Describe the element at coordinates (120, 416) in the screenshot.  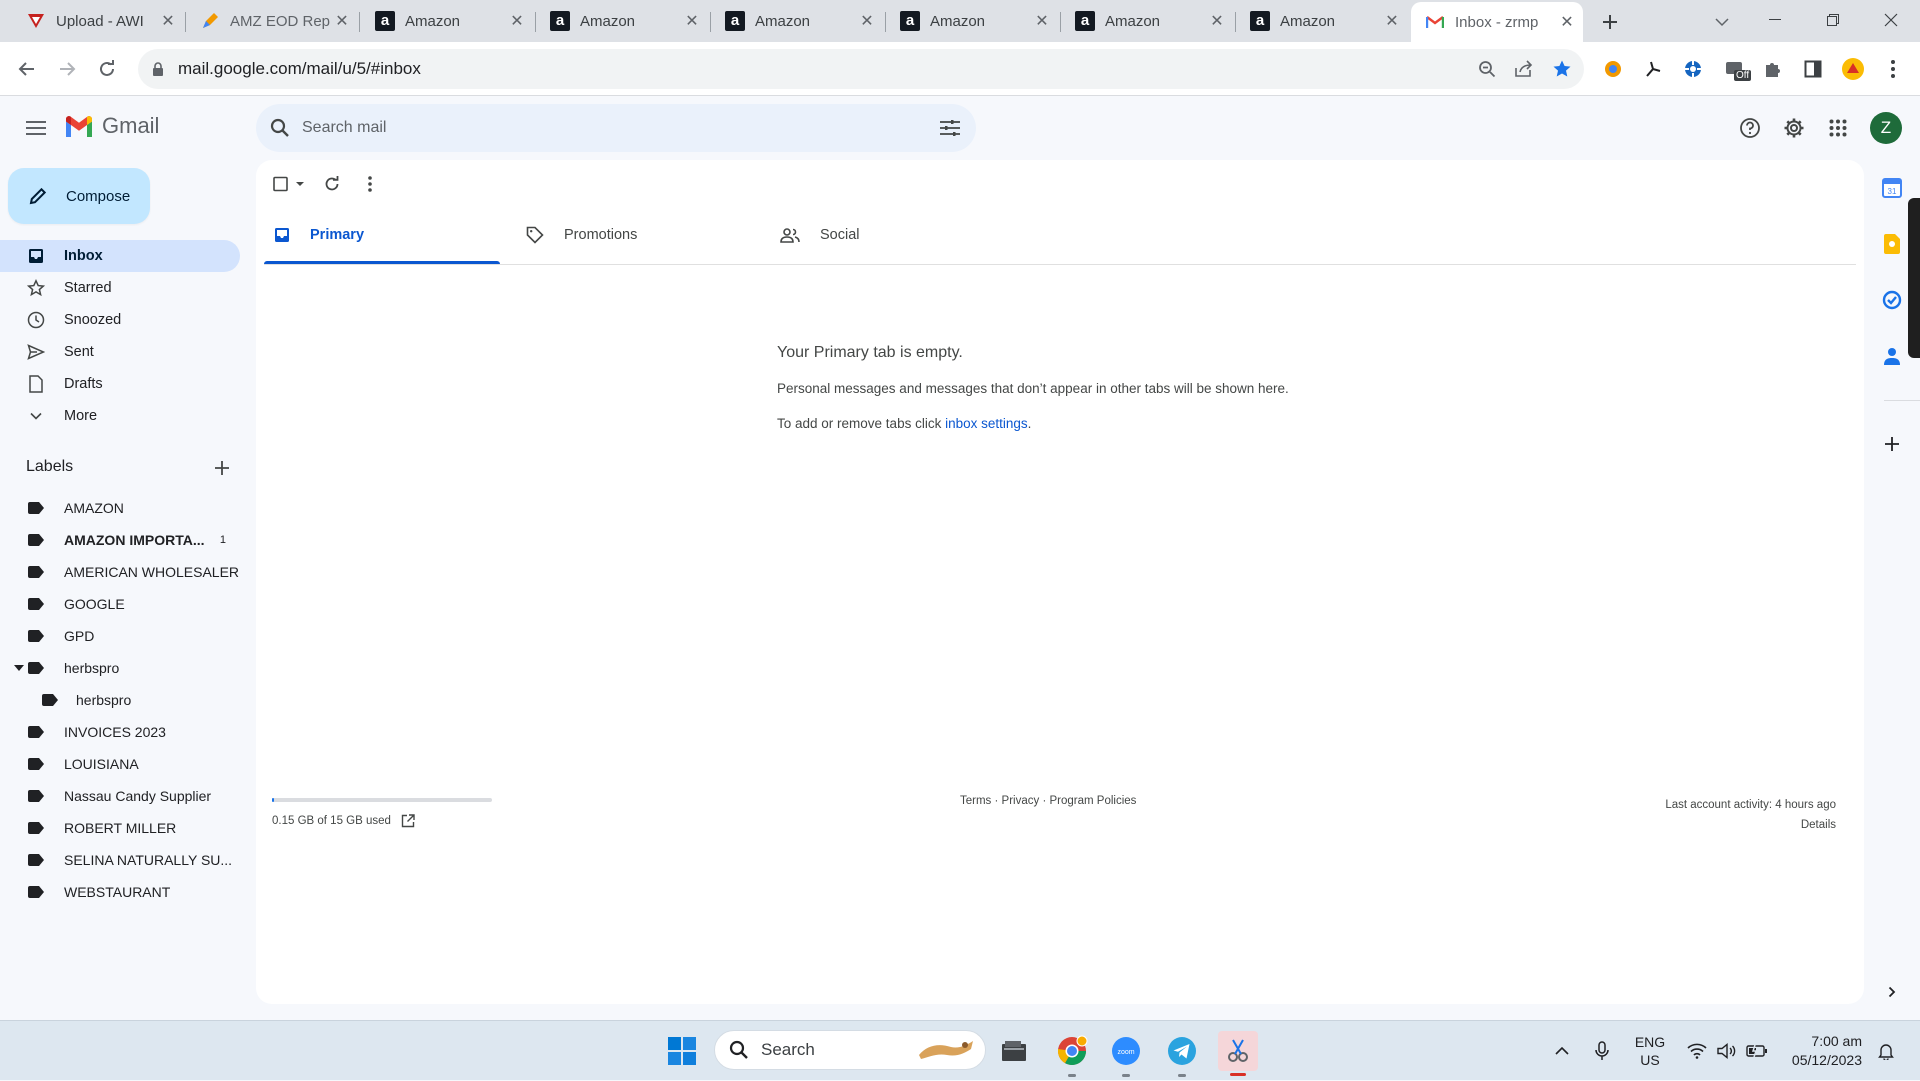
I see `nav-more: More` at that location.